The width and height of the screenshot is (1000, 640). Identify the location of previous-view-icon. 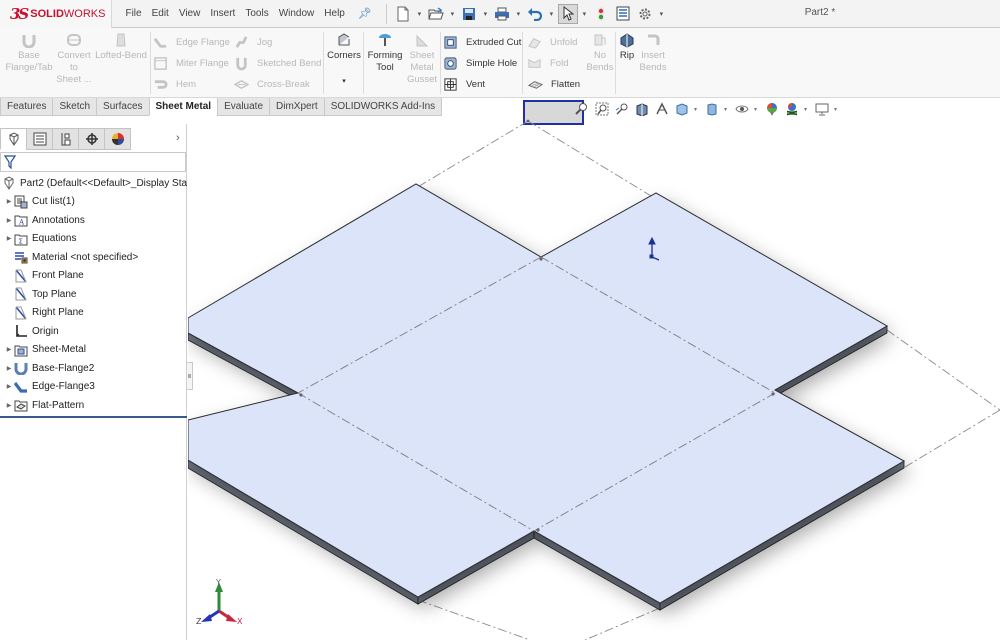
(622, 109).